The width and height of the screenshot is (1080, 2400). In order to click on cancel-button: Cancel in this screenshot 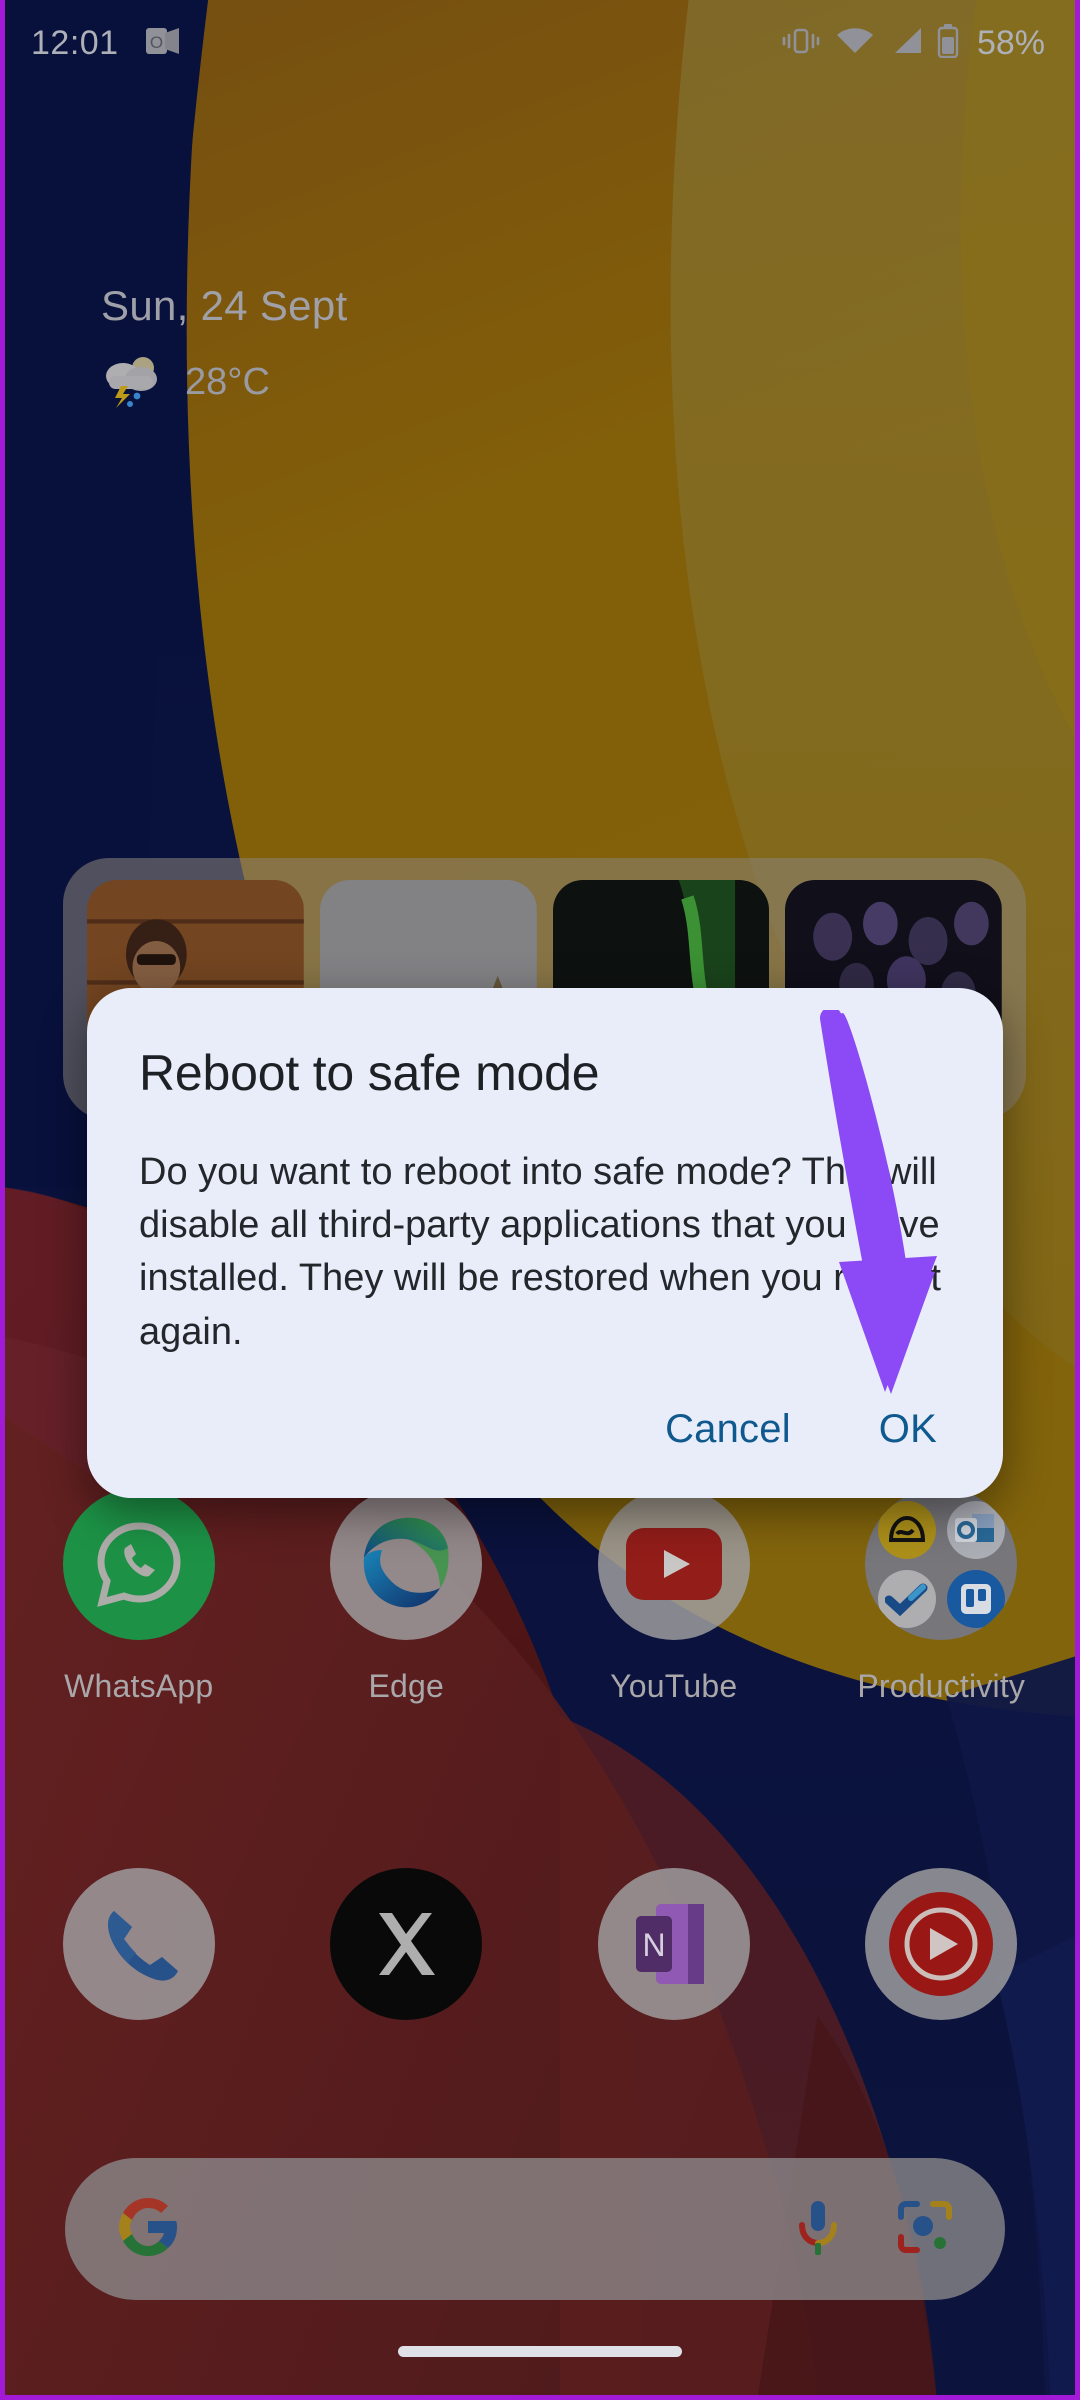, I will do `click(728, 1429)`.